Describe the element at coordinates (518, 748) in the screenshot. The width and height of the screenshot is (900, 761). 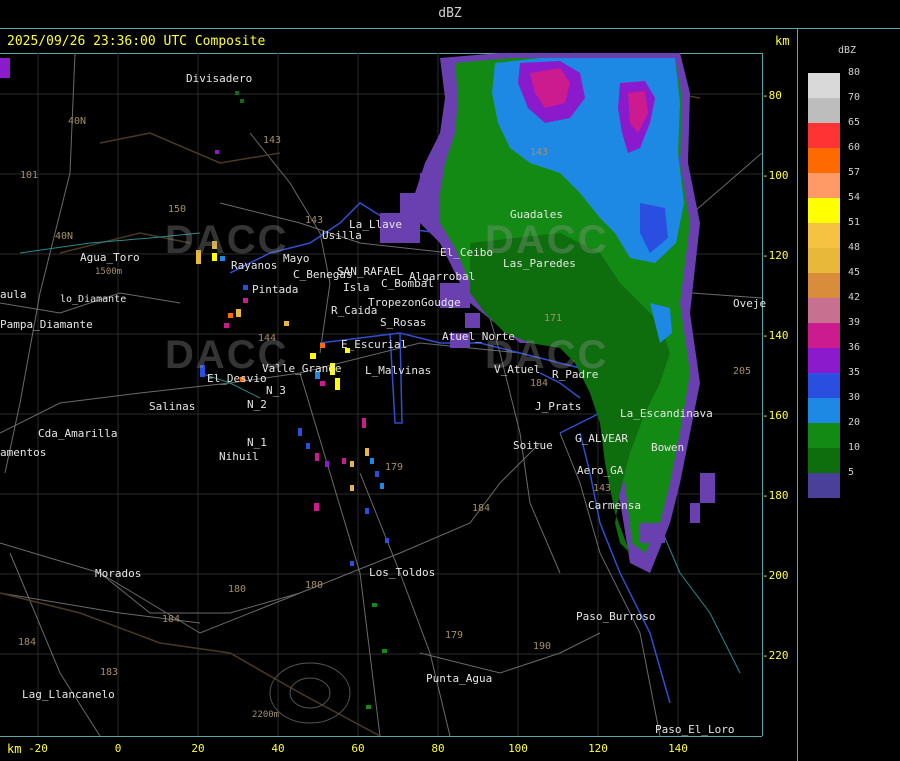
I see `x-tick-label: 100` at that location.